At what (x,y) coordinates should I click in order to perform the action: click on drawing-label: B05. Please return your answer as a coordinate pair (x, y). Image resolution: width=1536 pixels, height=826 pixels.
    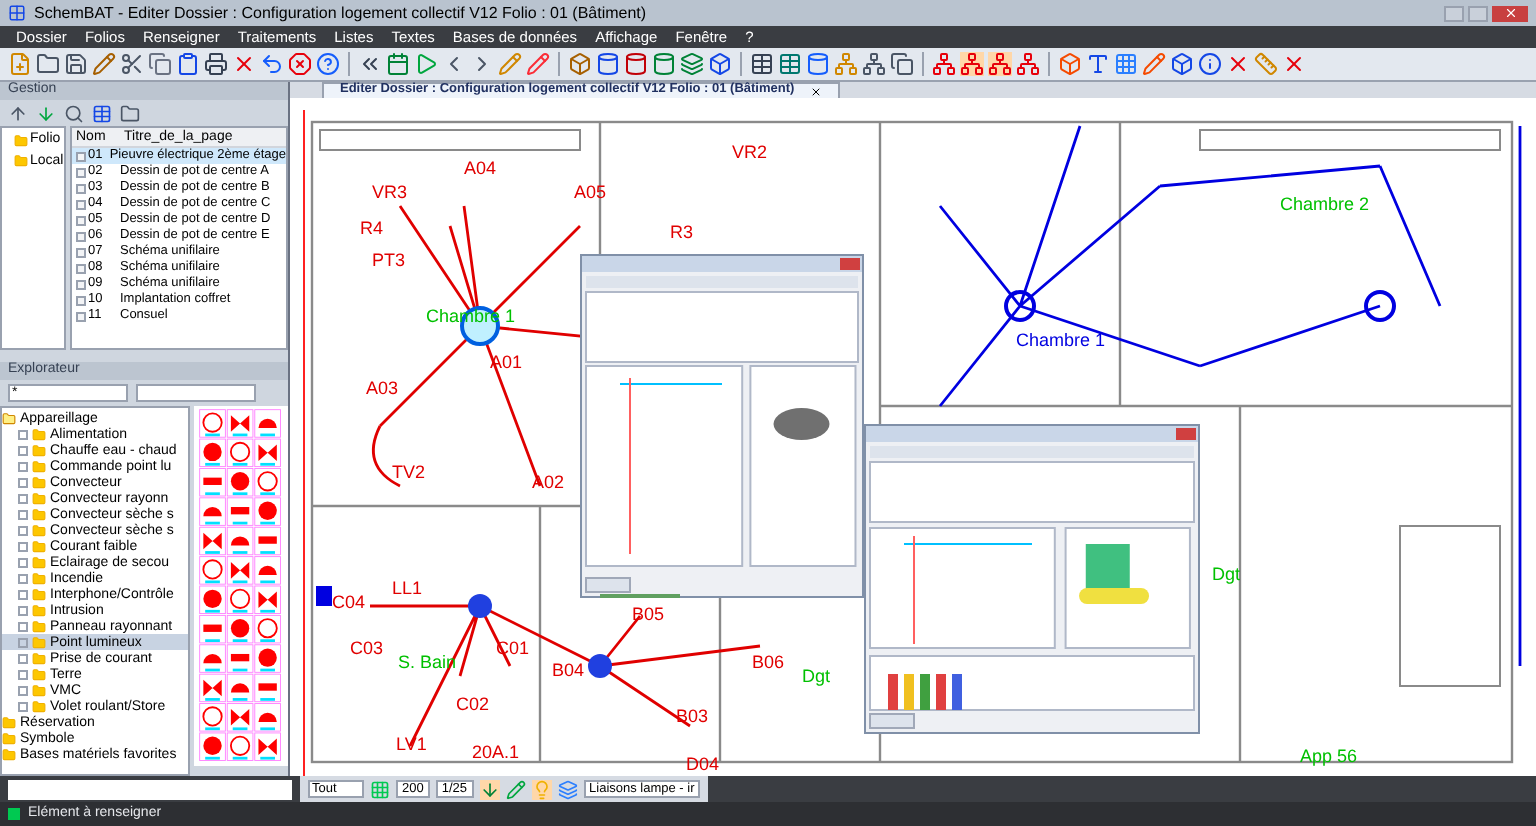
    Looking at the image, I should click on (648, 614).